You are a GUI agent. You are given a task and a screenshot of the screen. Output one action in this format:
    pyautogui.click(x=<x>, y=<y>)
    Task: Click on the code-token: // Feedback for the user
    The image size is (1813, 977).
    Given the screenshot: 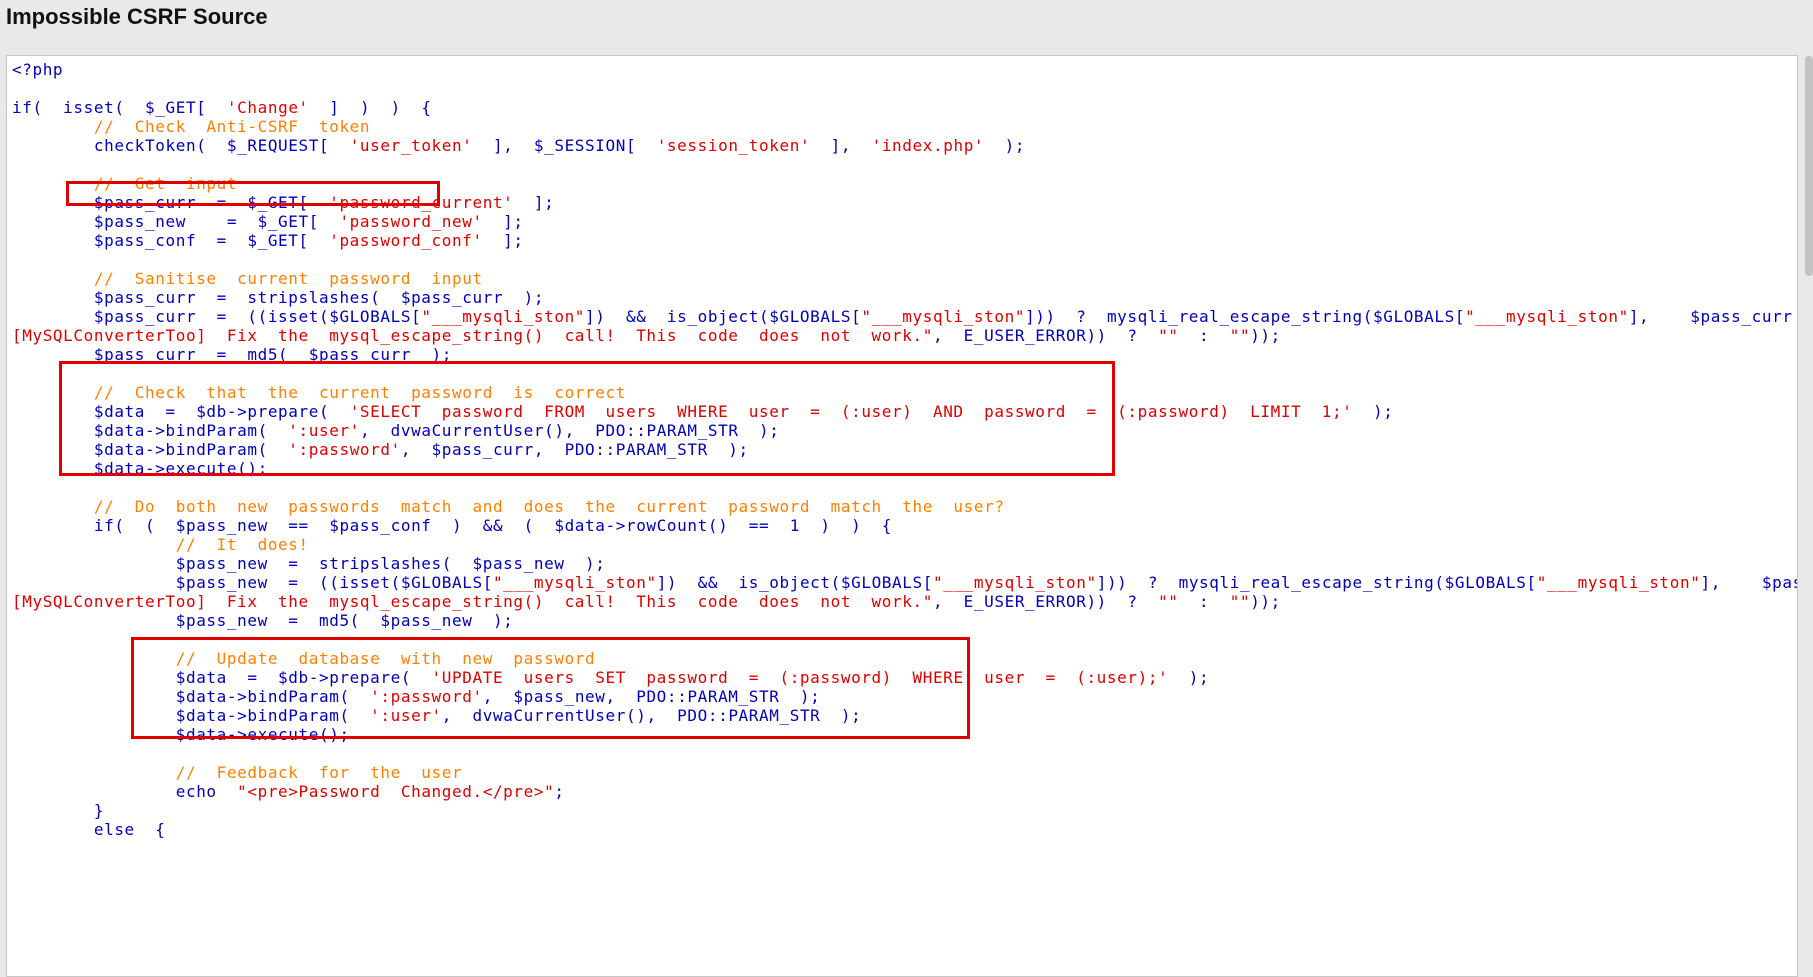 What is the action you would take?
    pyautogui.click(x=237, y=772)
    